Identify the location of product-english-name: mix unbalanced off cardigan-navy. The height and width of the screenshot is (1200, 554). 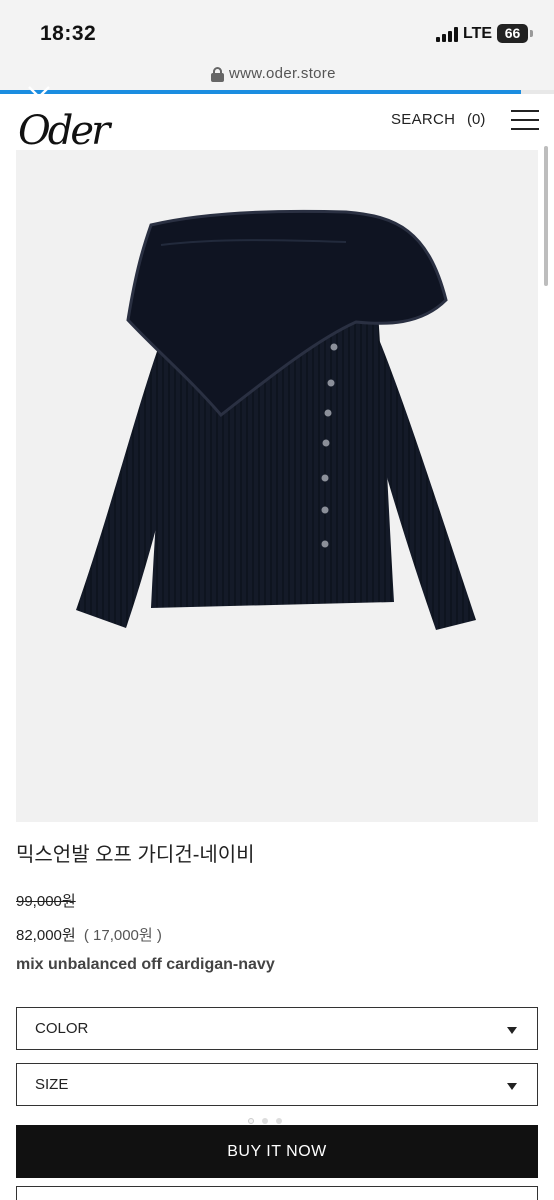
(145, 964).